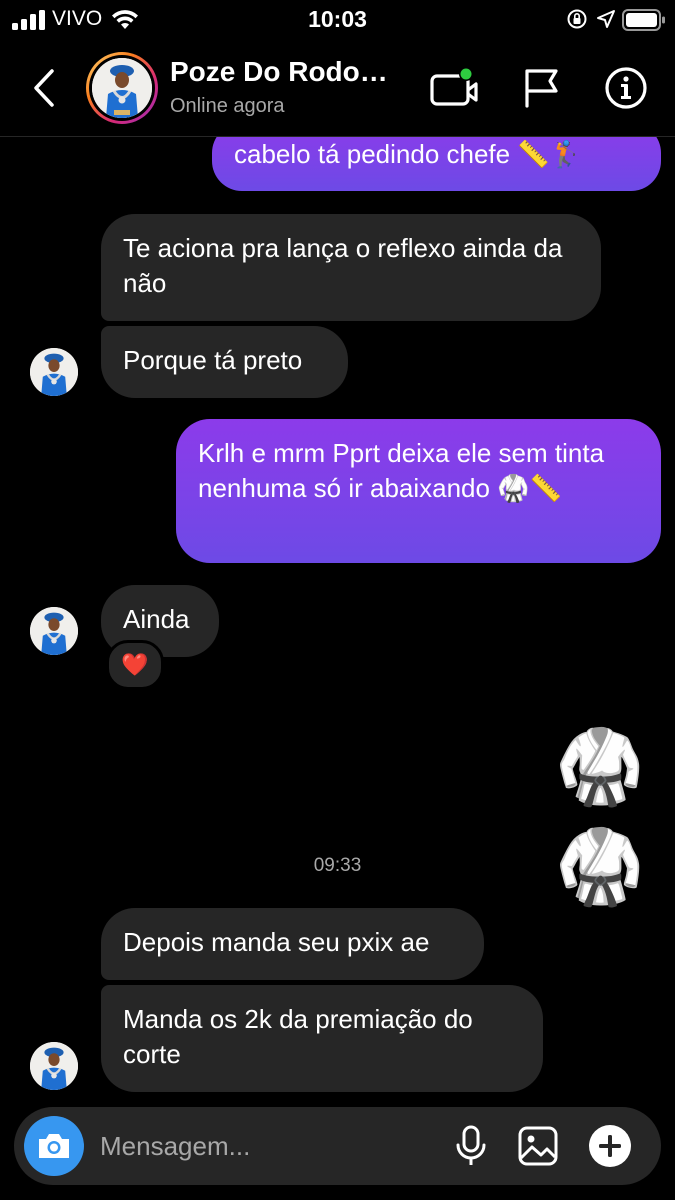 This screenshot has width=675, height=1200. I want to click on battery-icon, so click(643, 20).